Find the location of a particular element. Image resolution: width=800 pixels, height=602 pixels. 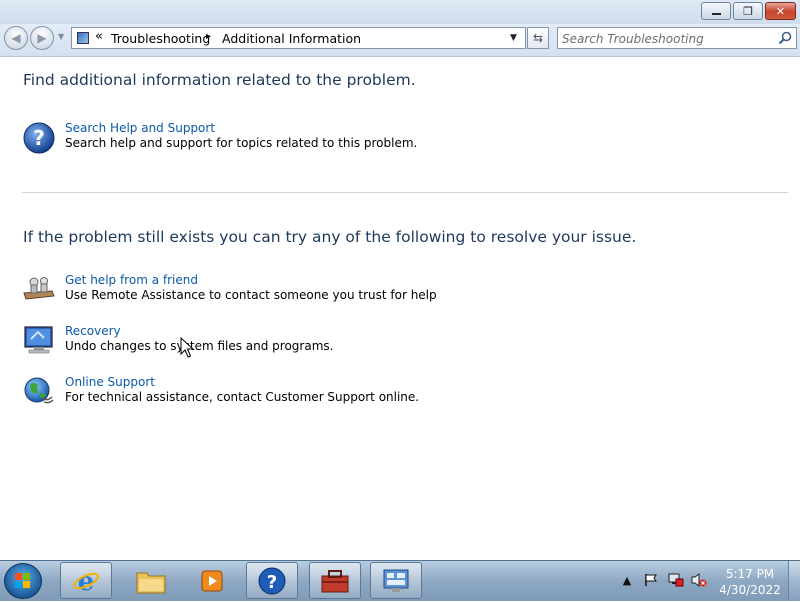

windows-logo-icon is located at coordinates (22, 580).